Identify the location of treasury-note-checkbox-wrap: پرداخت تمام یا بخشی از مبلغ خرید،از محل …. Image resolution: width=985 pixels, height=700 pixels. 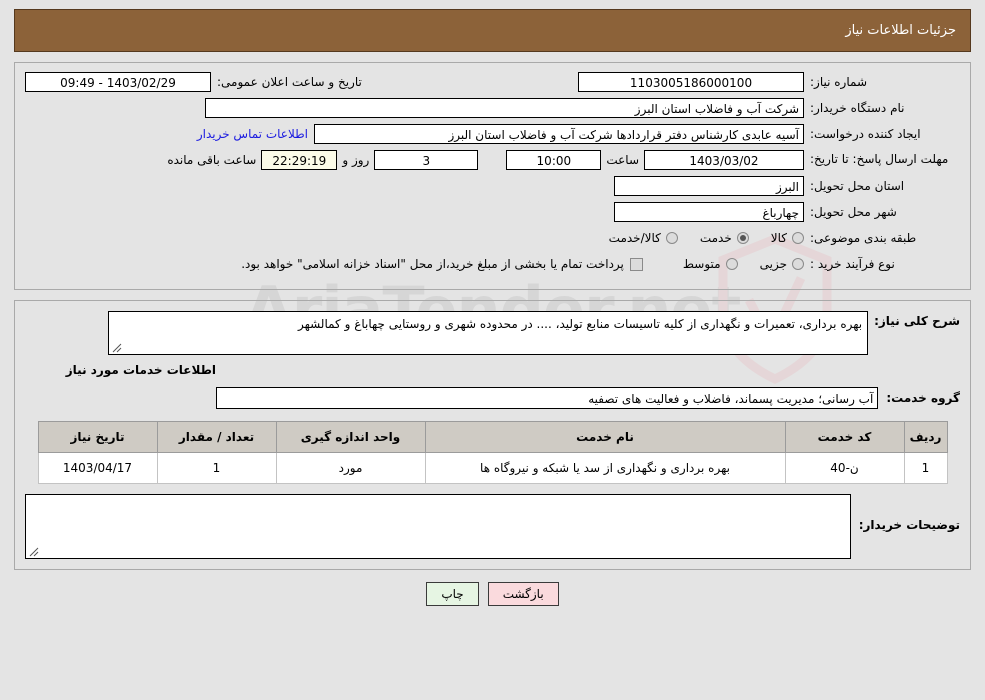
(442, 264).